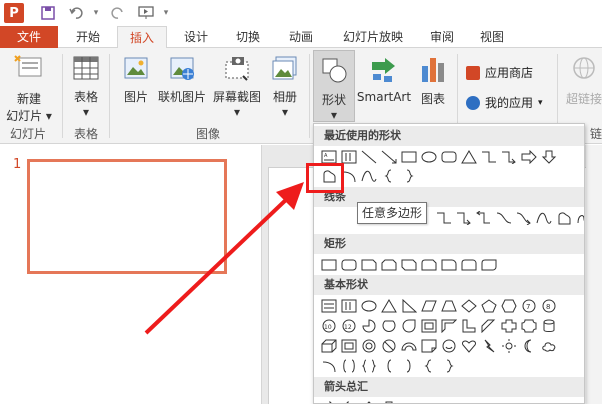 The image size is (602, 404). I want to click on chart-button: 图表, so click(433, 80).